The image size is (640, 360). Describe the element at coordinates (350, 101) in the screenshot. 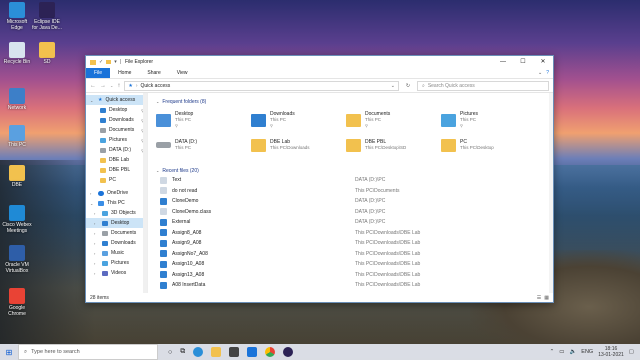

I see `frequent-folders-header: ⌄ Frequent folders (8)` at that location.